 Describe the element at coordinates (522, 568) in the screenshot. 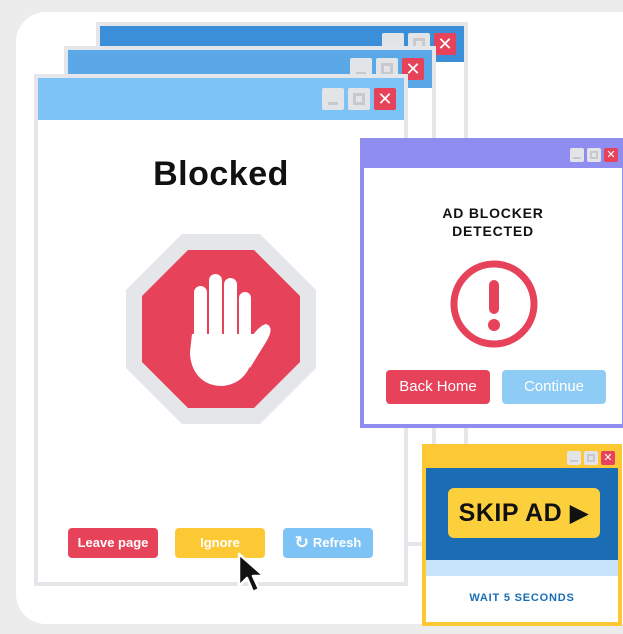

I see `progress-strip` at that location.